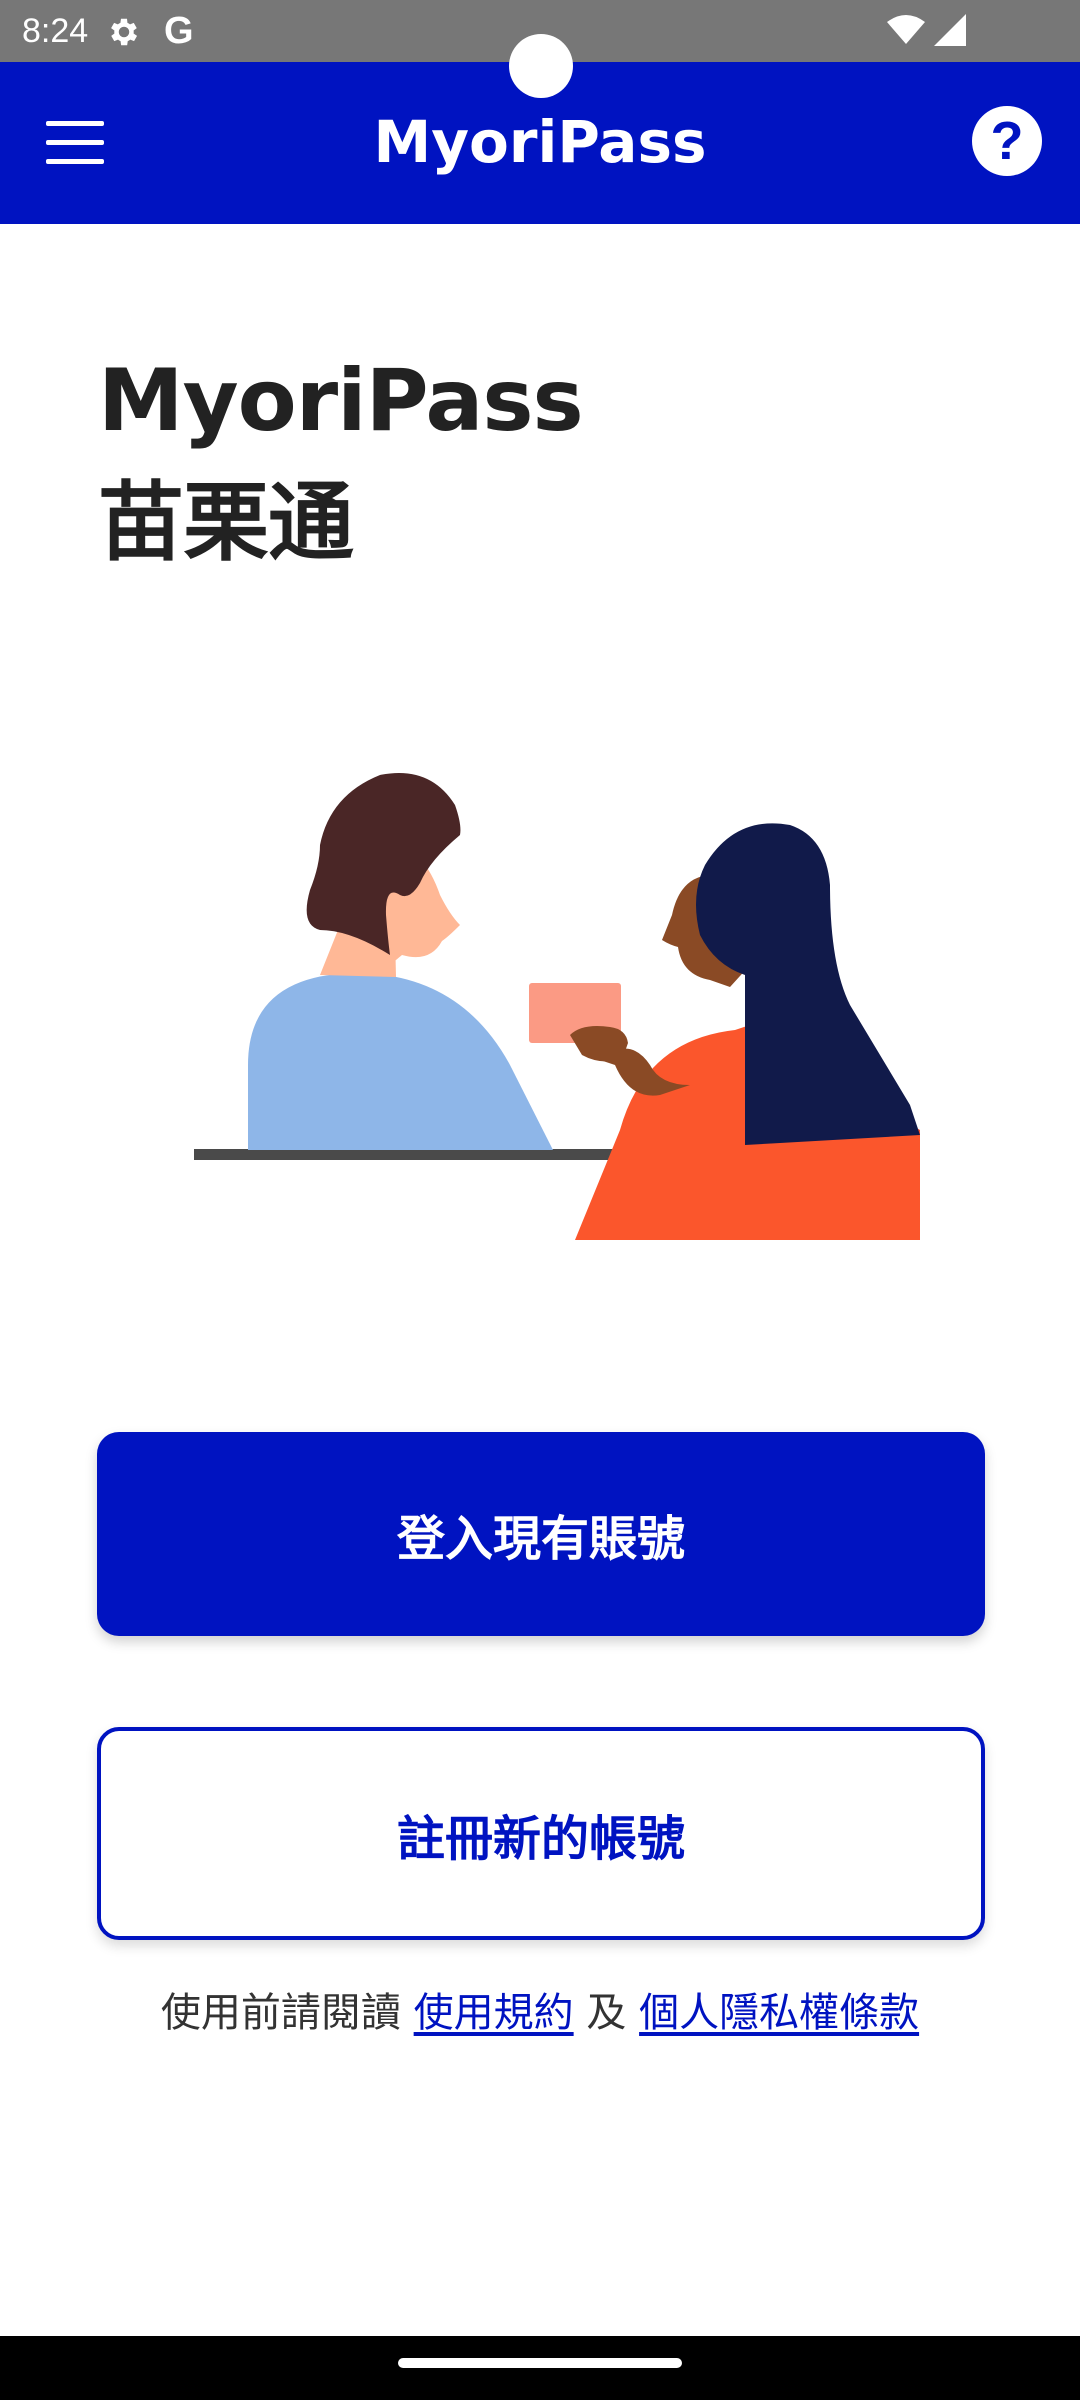 Image resolution: width=1080 pixels, height=2400 pixels. What do you see at coordinates (599, 1044) in the screenshot?
I see `person-right-hand` at bounding box center [599, 1044].